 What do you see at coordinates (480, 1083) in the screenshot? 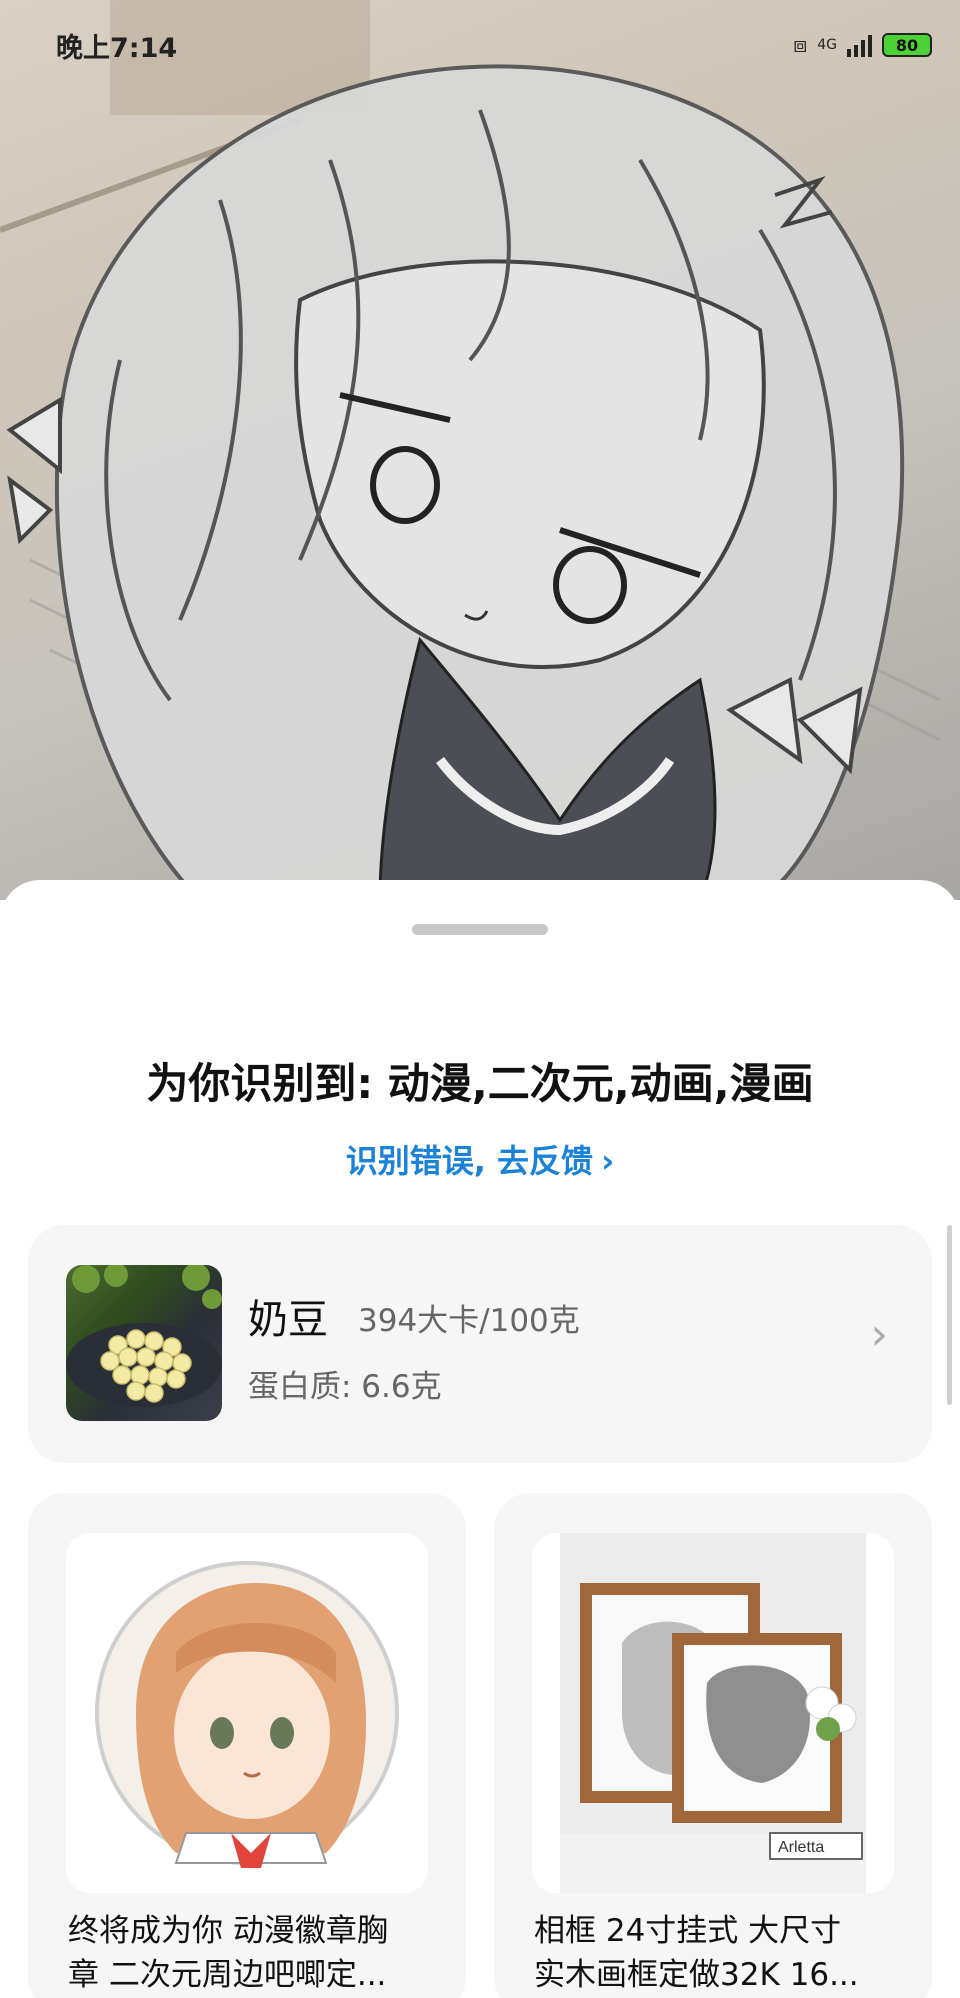
I see `recognition-result-title: 为你识别到: 动漫,二次元,动画,漫画` at bounding box center [480, 1083].